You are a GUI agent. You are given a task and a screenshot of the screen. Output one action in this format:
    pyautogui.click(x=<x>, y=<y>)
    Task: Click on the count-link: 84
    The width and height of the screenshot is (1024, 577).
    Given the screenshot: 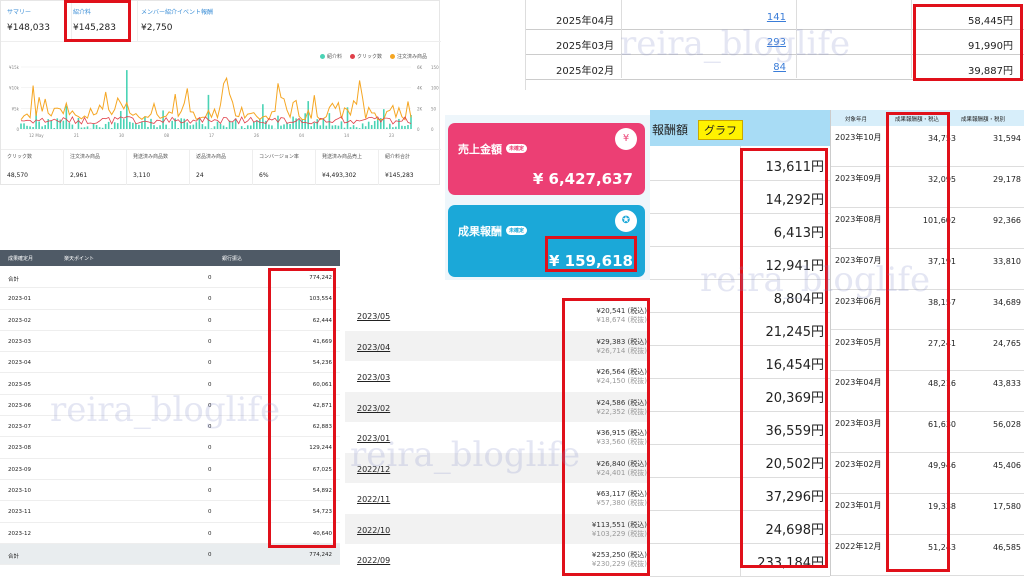 What is the action you would take?
    pyautogui.click(x=756, y=67)
    